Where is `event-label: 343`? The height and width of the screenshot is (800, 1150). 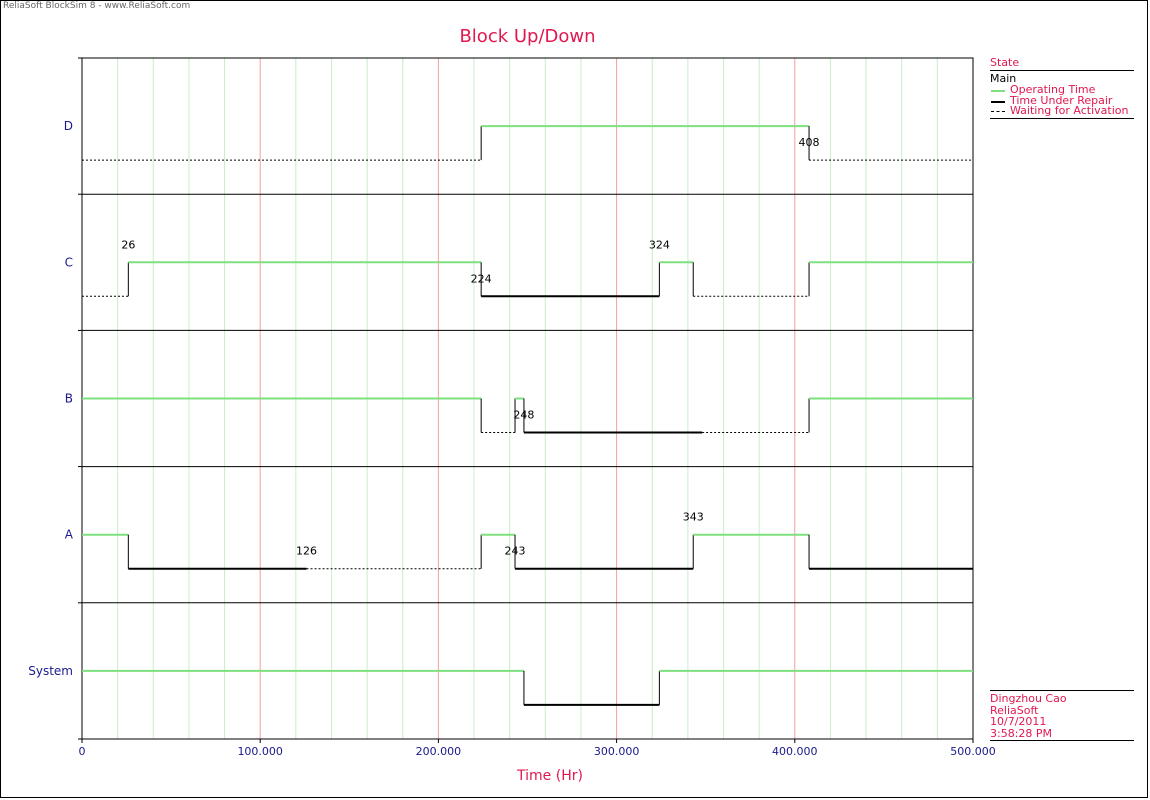
event-label: 343 is located at coordinates (693, 517).